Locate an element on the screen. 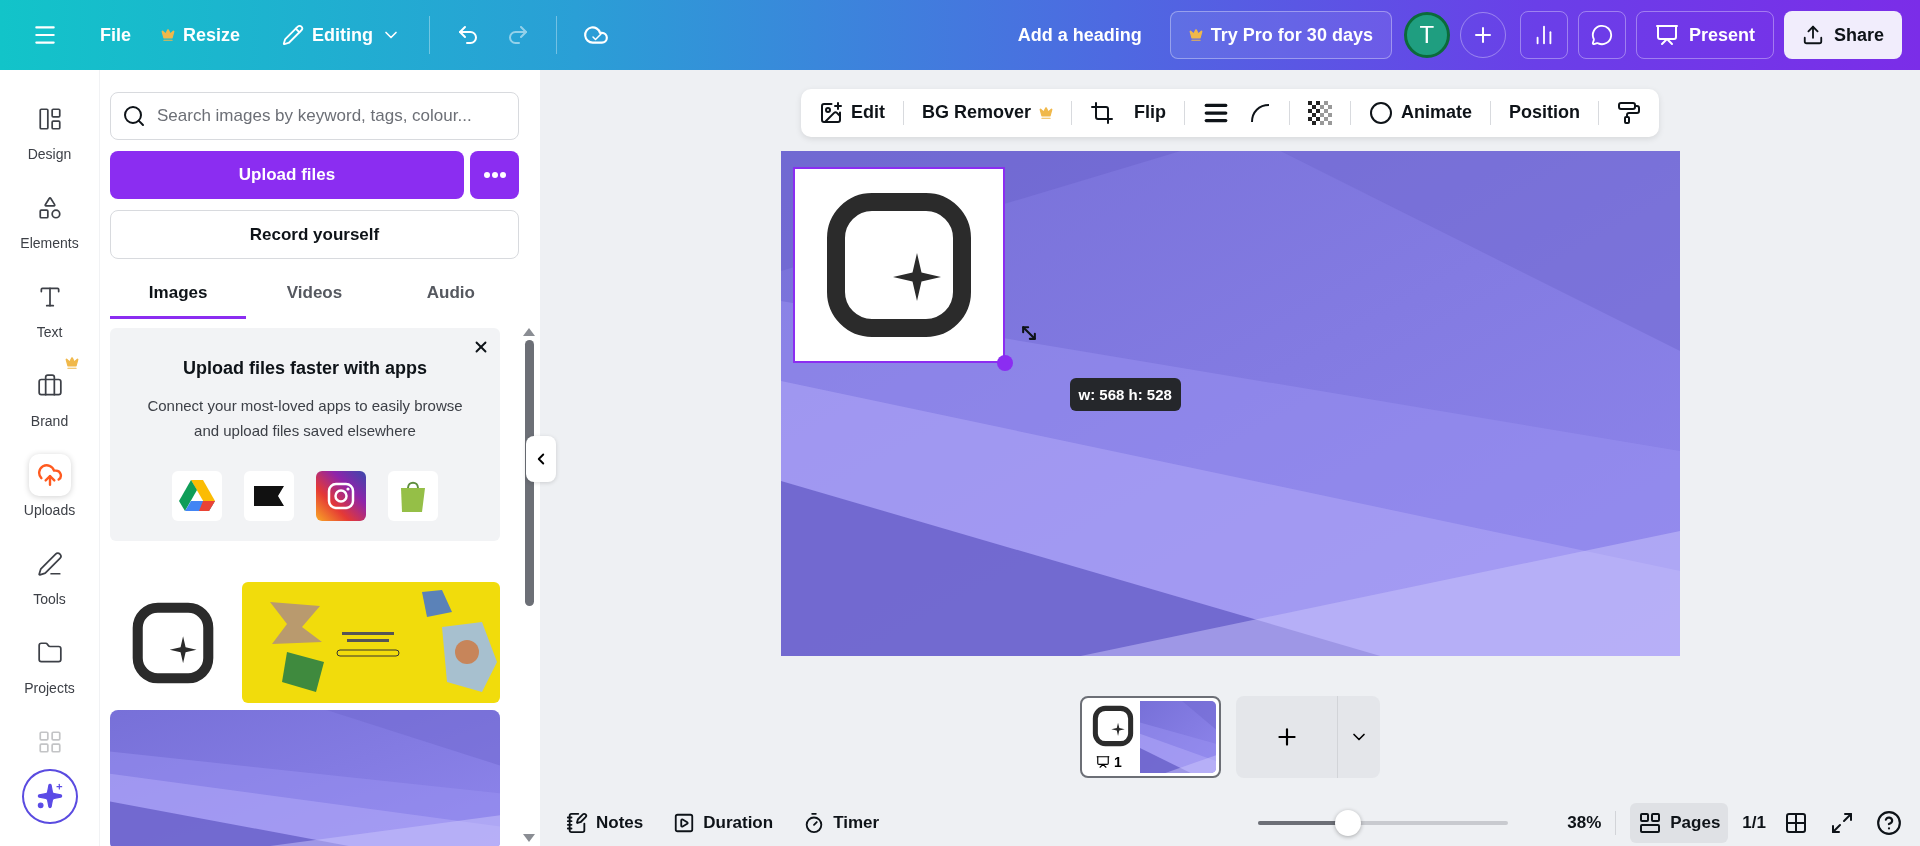 The height and width of the screenshot is (846, 1920). cloud-upload-icon is located at coordinates (49, 475).